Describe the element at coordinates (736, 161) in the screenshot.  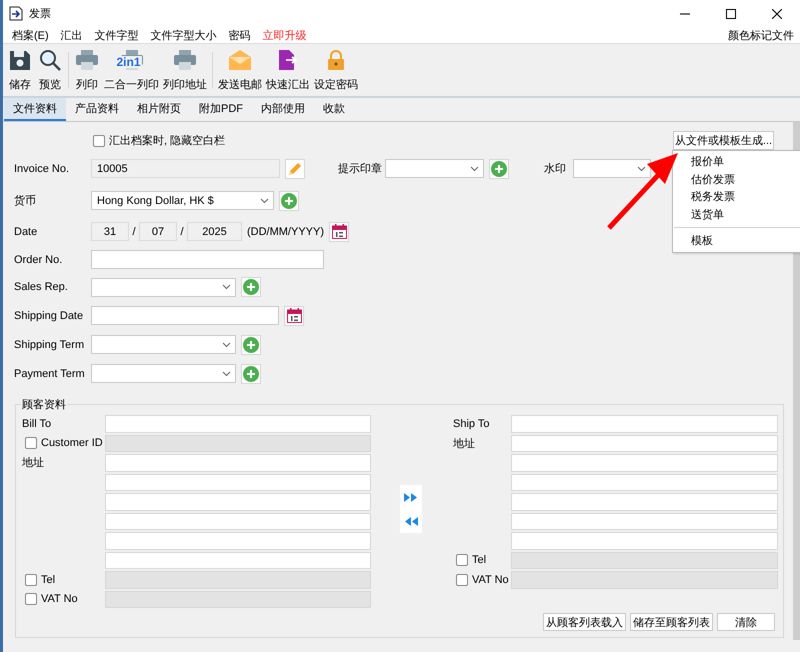
I see `menu-item: 报价单` at that location.